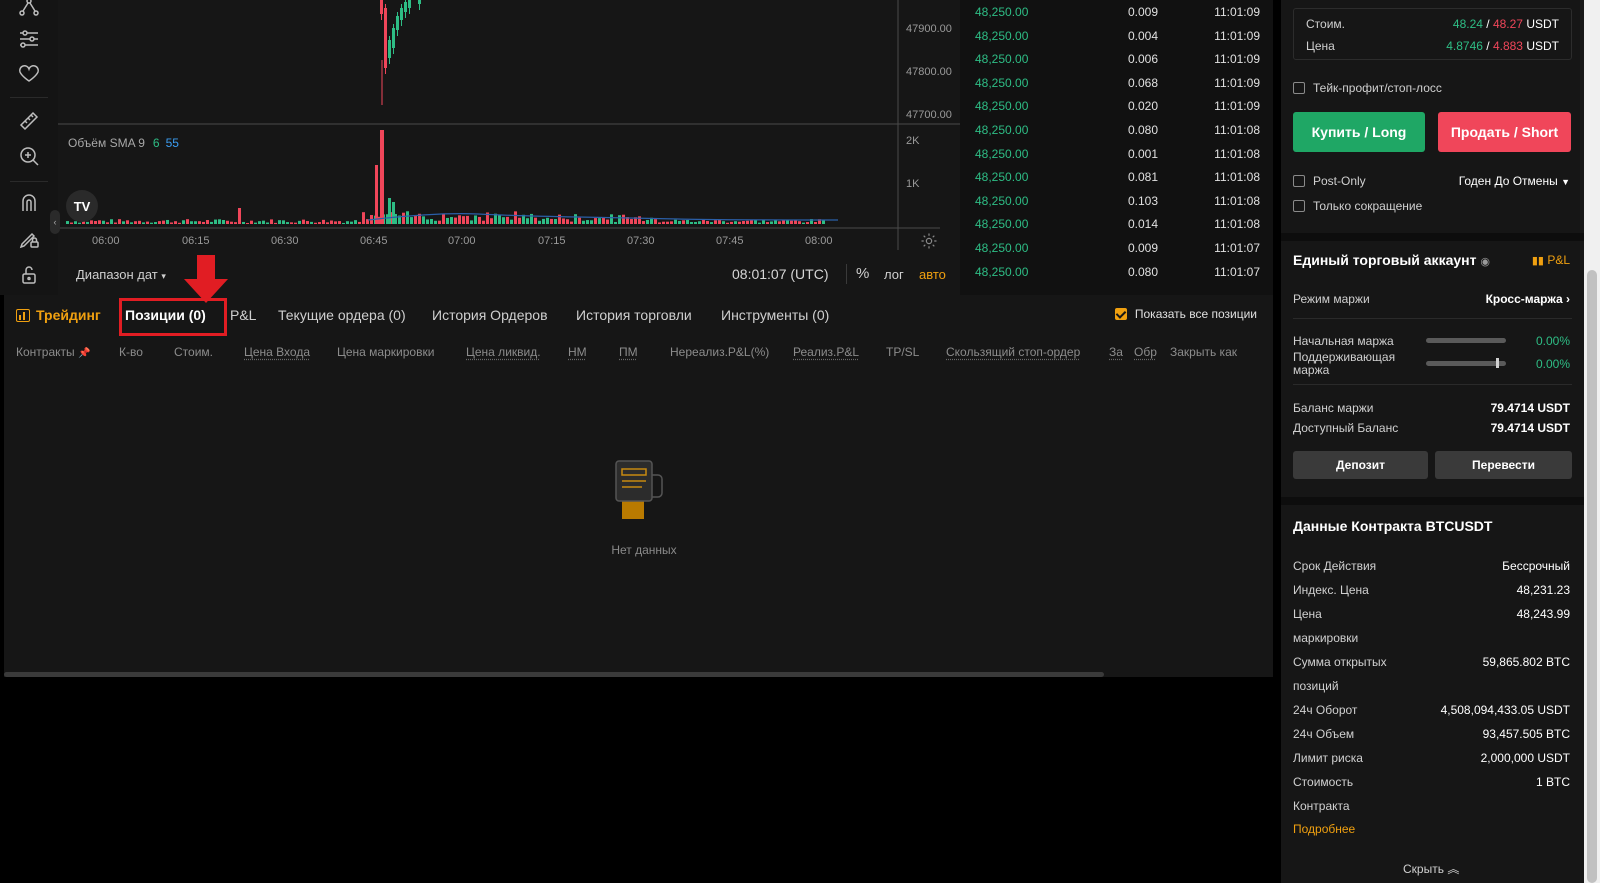 The image size is (1600, 883). I want to click on pin-icon: 📌, so click(84, 353).